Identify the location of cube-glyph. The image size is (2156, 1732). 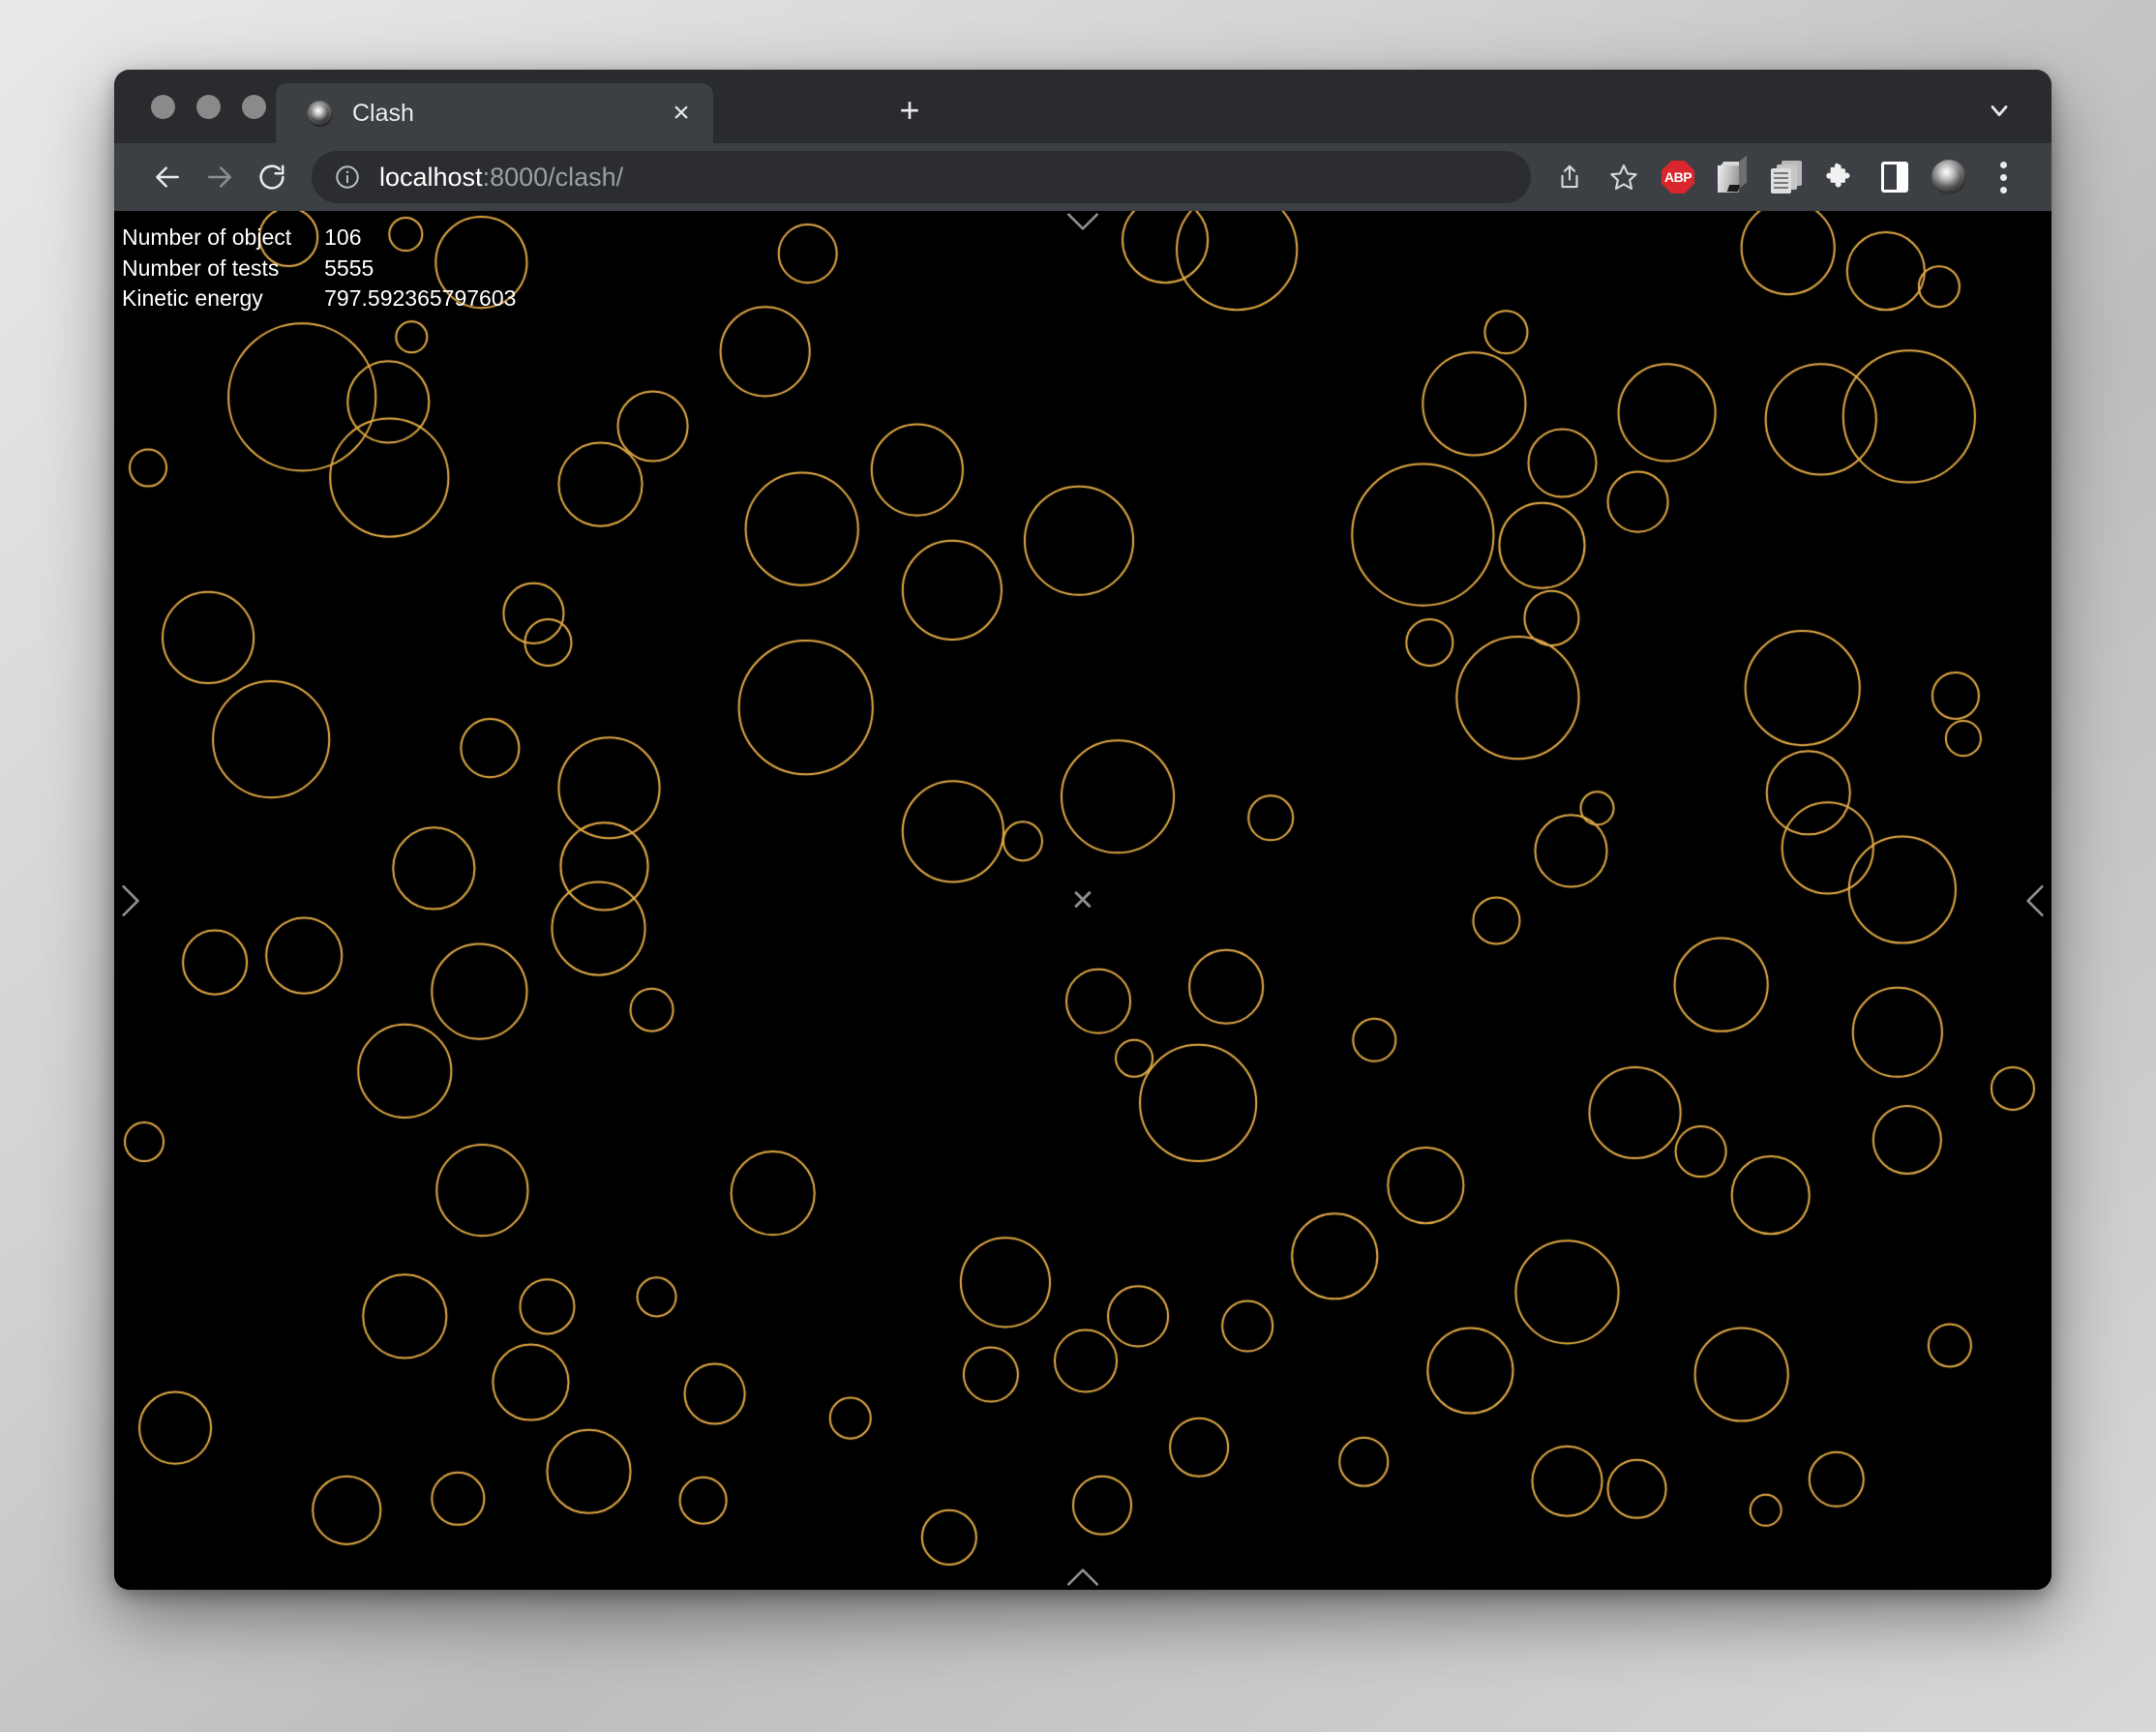
(1732, 174).